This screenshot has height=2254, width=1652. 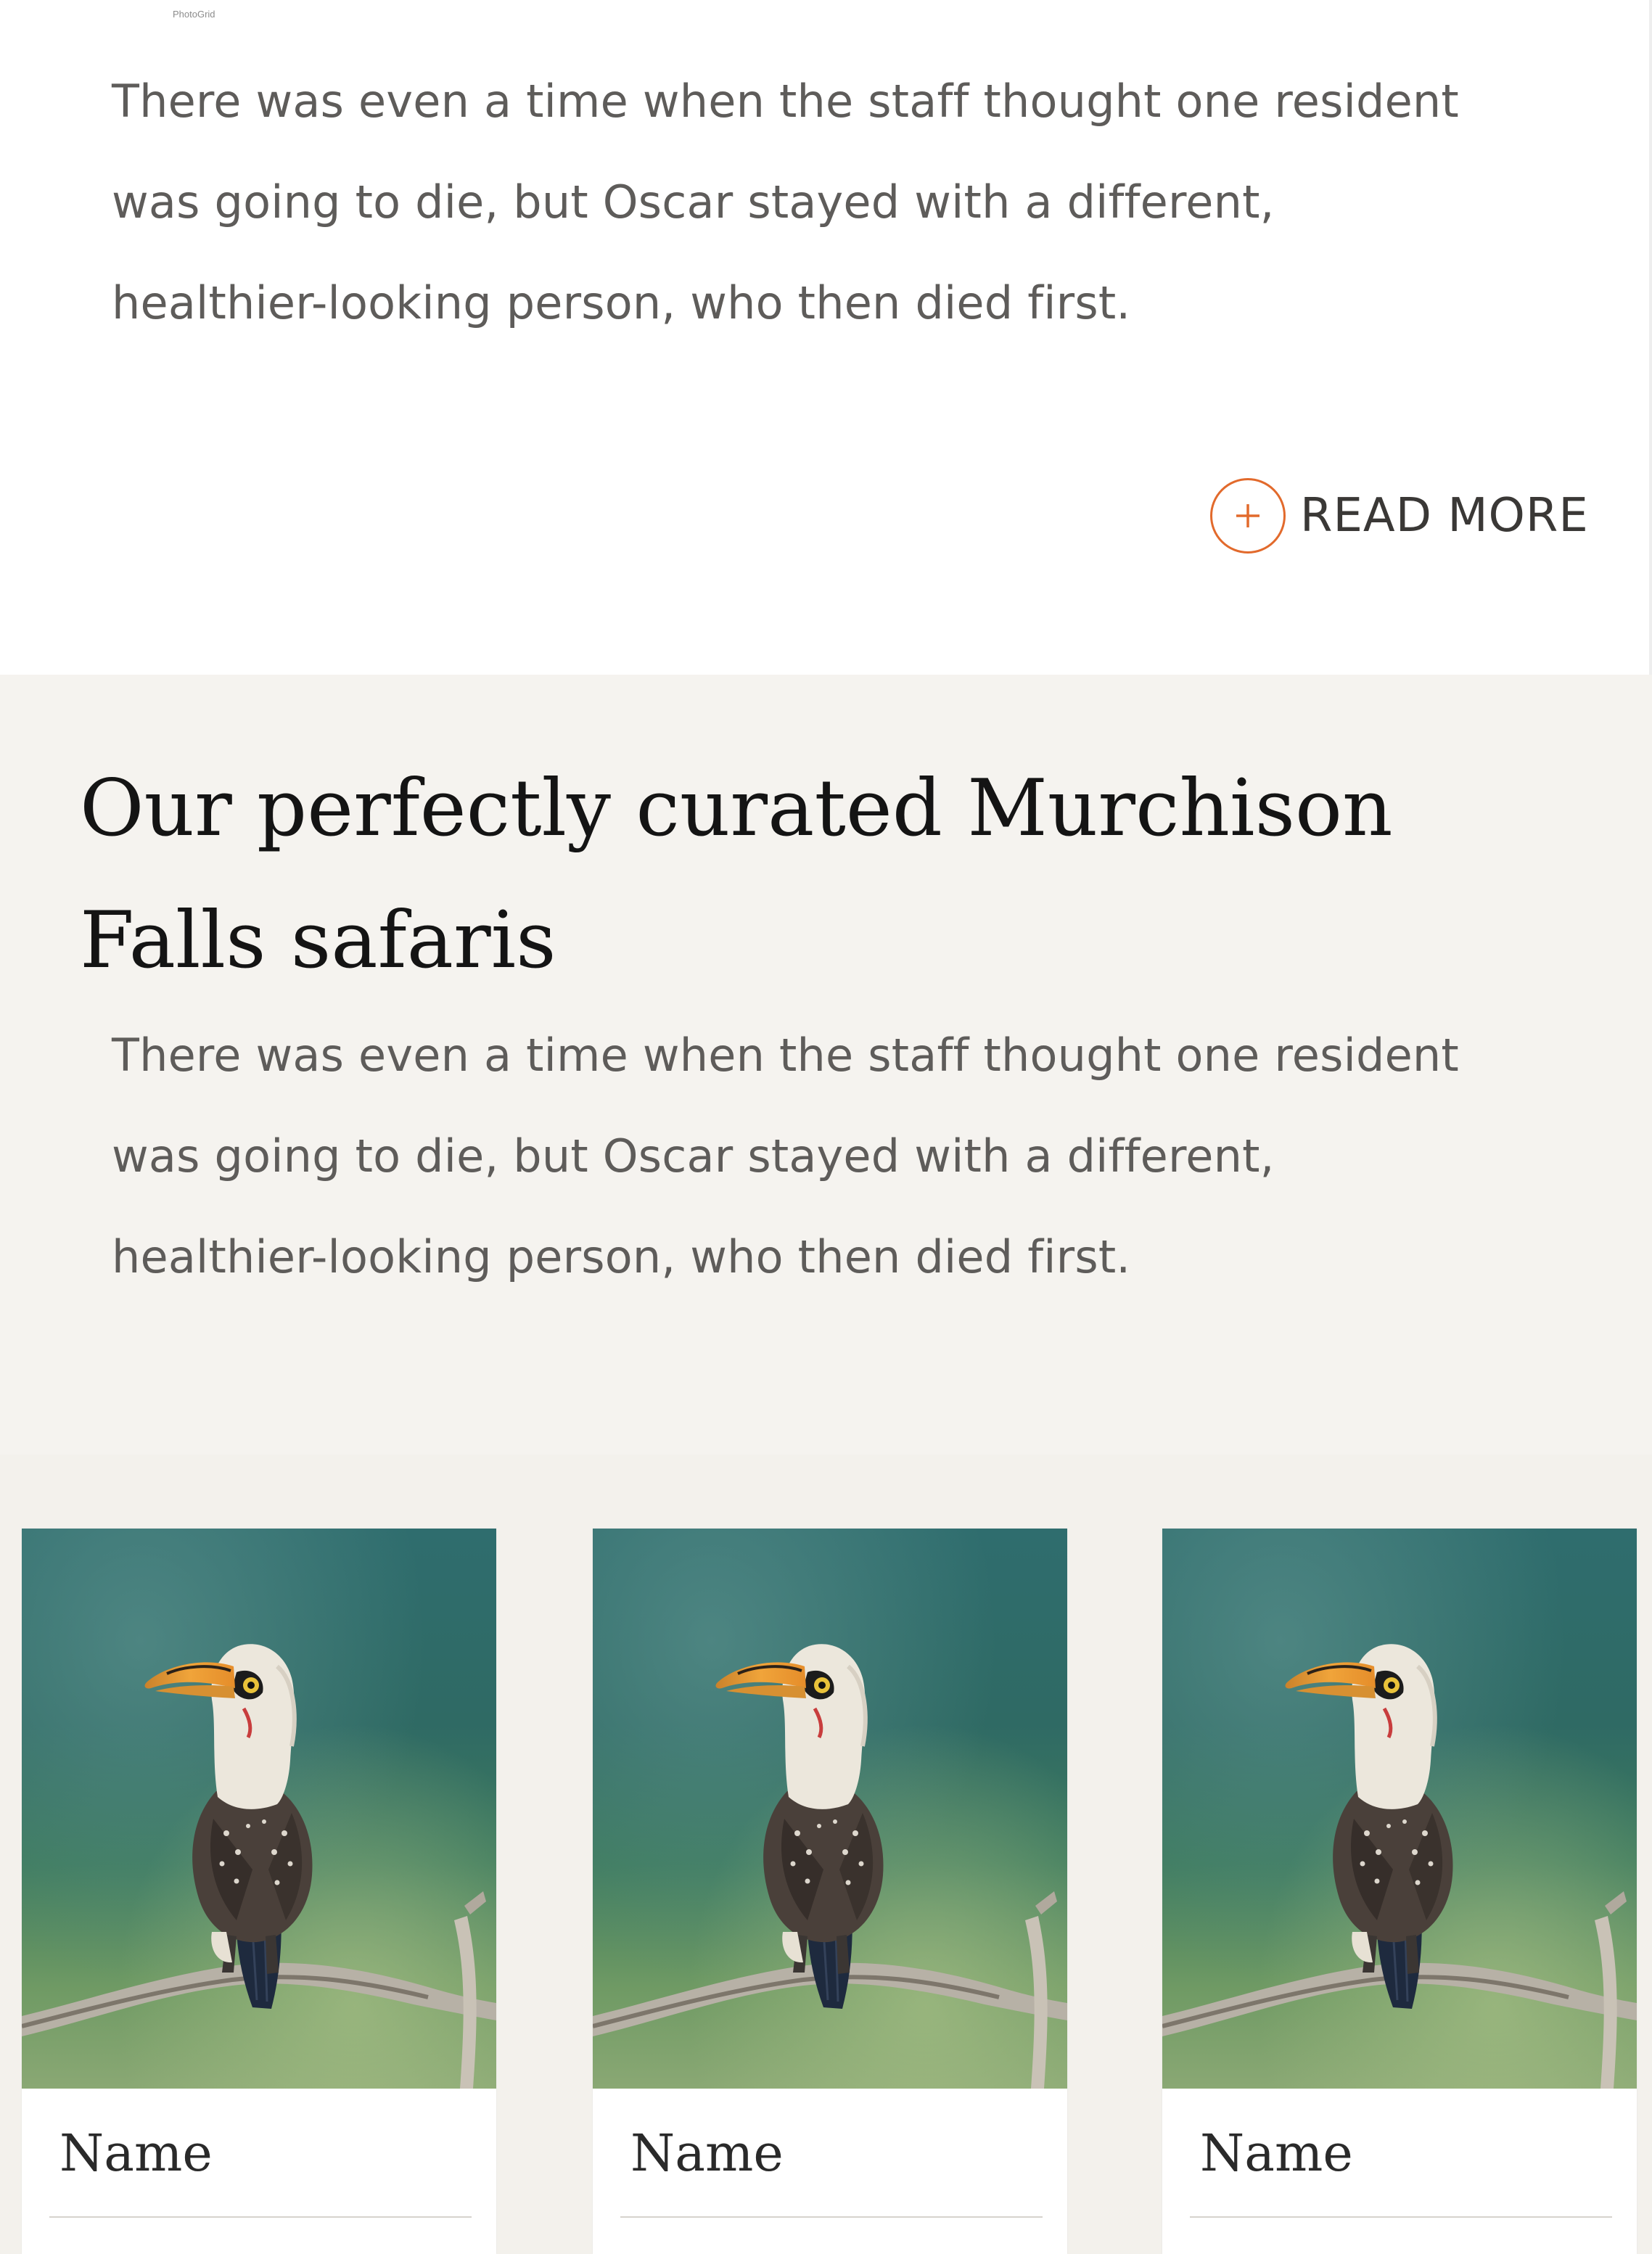 What do you see at coordinates (737, 808) in the screenshot?
I see `section-title-line: Our perfectly curated Murchison` at bounding box center [737, 808].